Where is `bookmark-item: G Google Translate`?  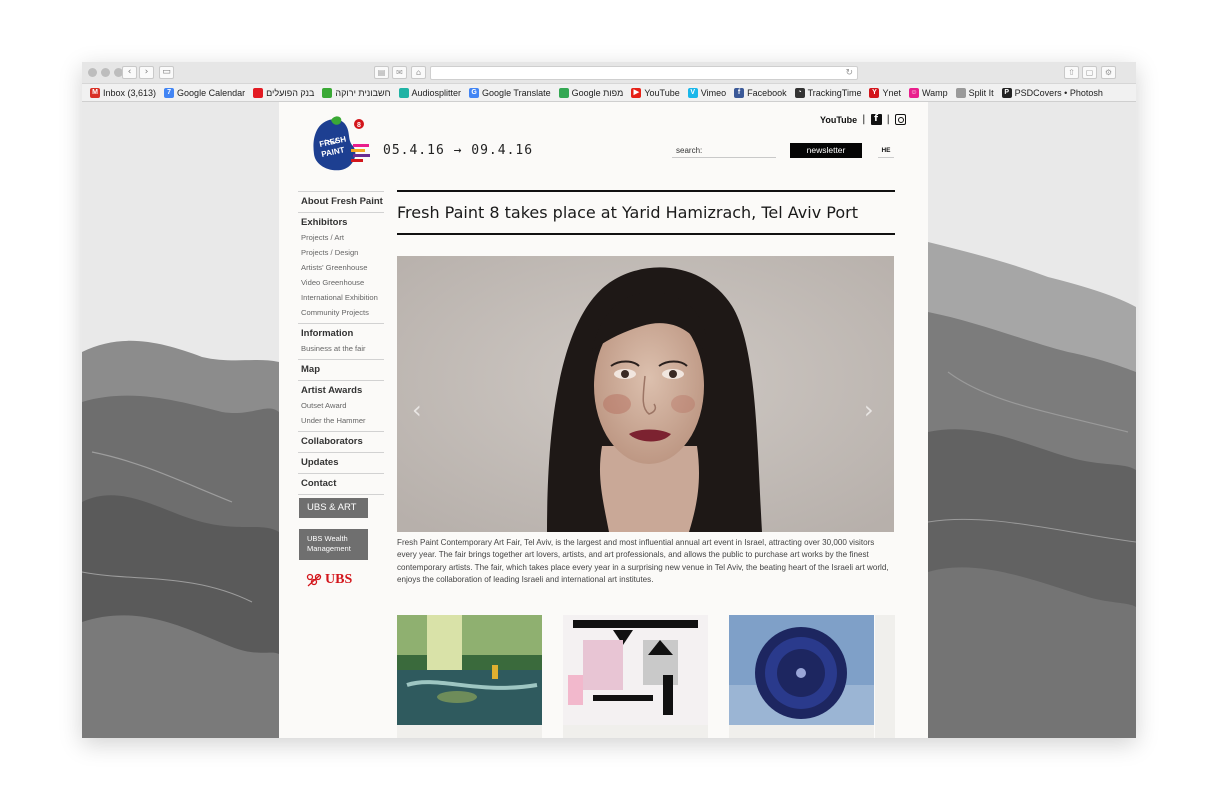
bookmark-item: G Google Translate is located at coordinates (510, 92).